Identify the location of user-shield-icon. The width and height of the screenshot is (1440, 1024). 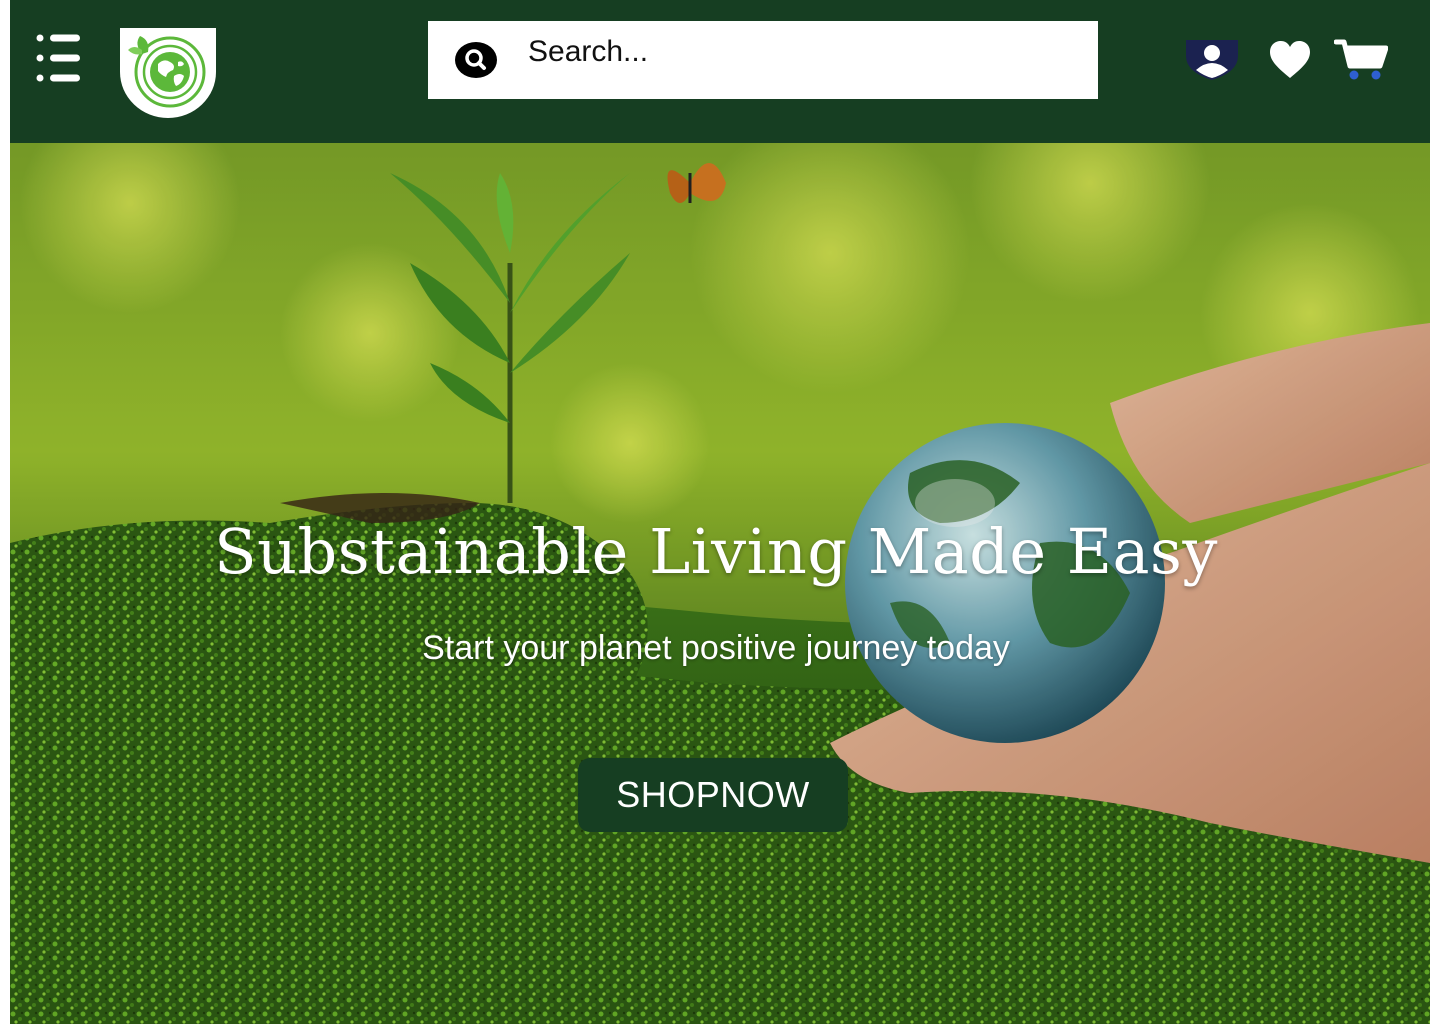
(1212, 60).